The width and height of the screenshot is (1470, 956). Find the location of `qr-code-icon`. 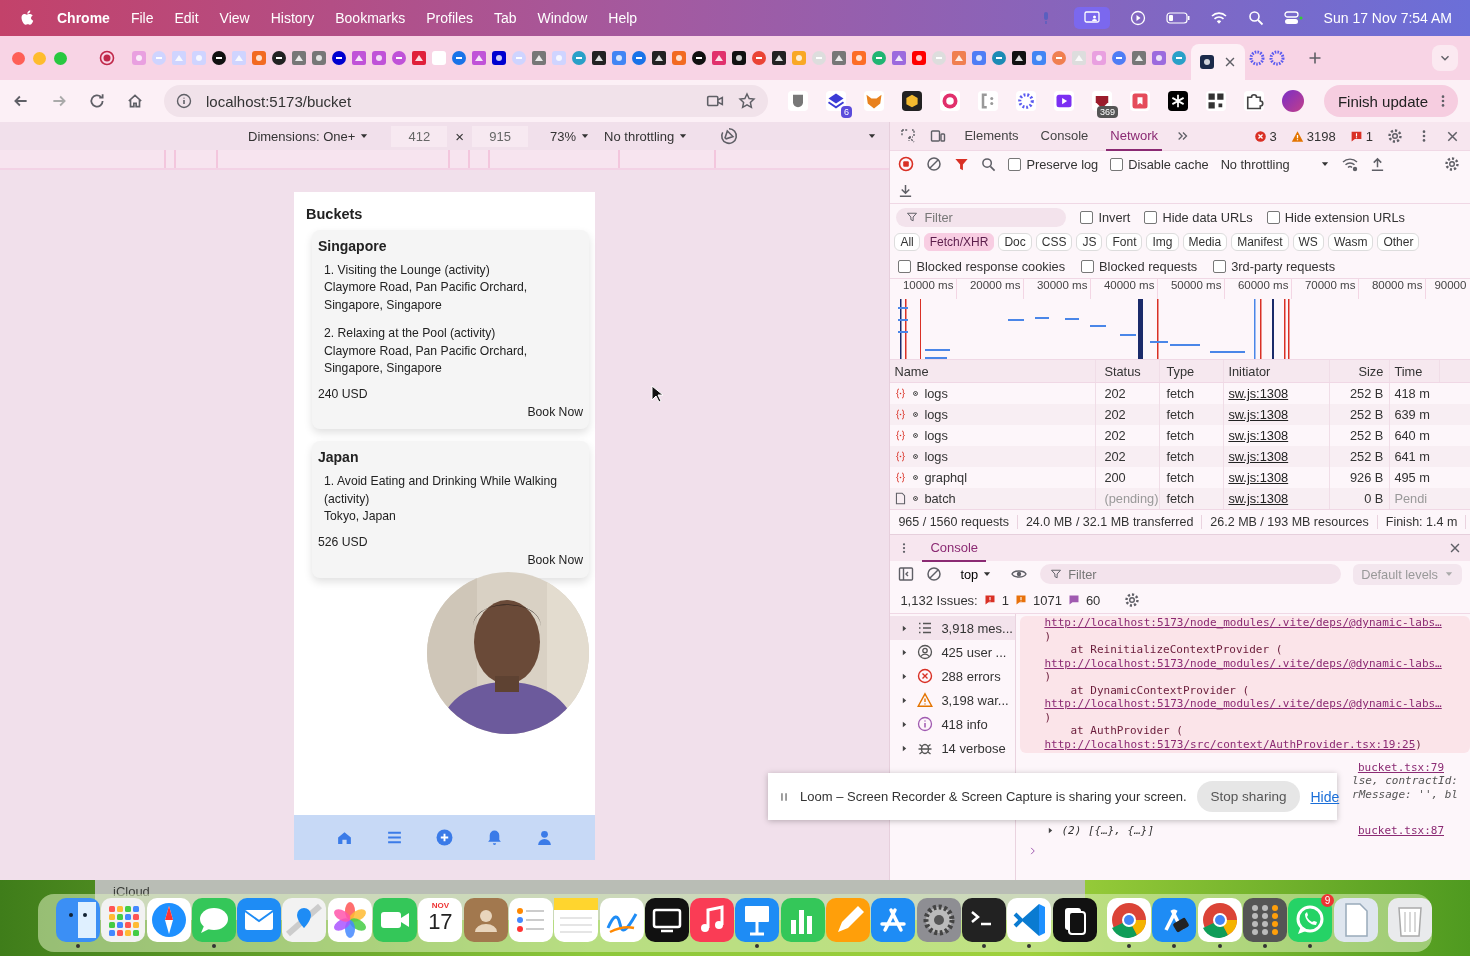

qr-code-icon is located at coordinates (1215, 101).